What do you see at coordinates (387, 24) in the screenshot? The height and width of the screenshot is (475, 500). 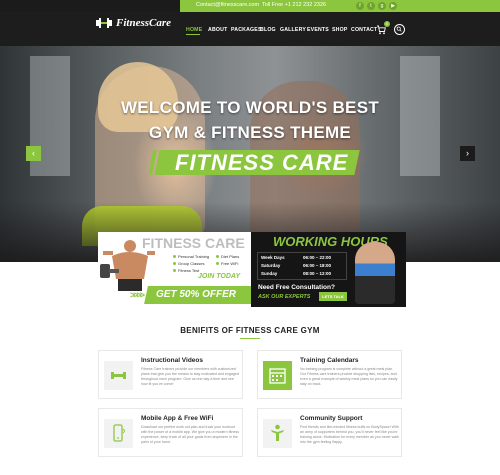 I see `cart-count-badge: 0` at bounding box center [387, 24].